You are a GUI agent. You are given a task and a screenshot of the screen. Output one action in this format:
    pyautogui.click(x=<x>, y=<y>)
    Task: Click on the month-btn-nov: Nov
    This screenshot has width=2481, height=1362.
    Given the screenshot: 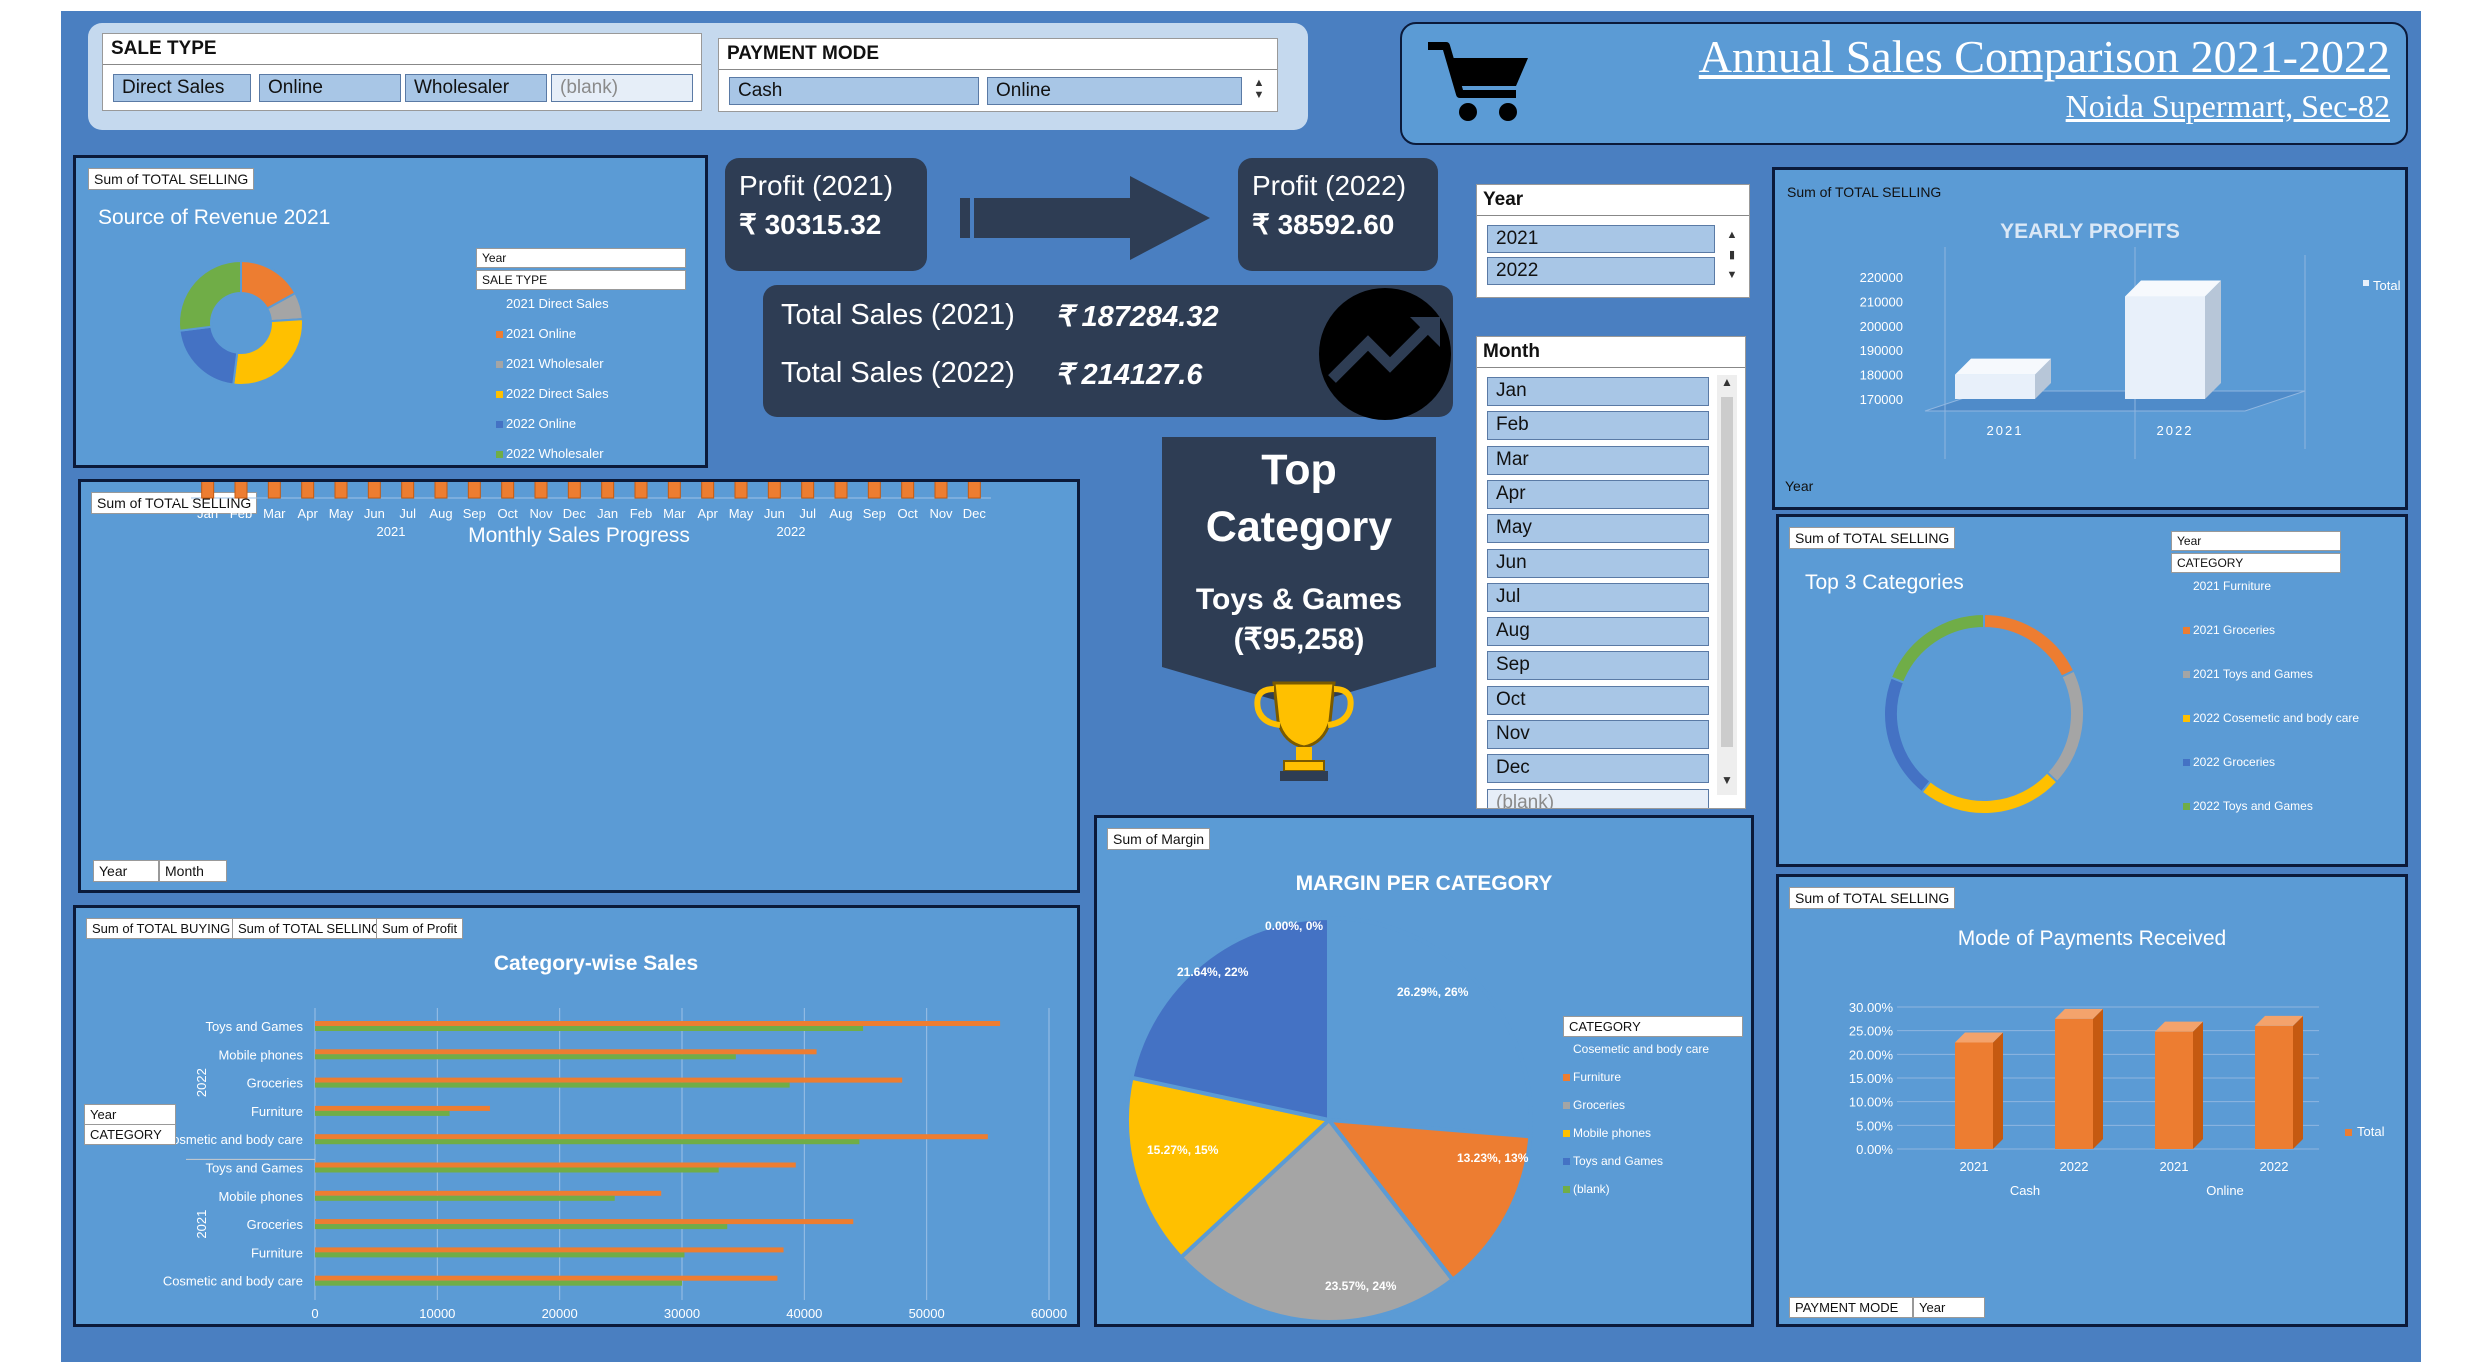 What is the action you would take?
    pyautogui.click(x=1598, y=734)
    